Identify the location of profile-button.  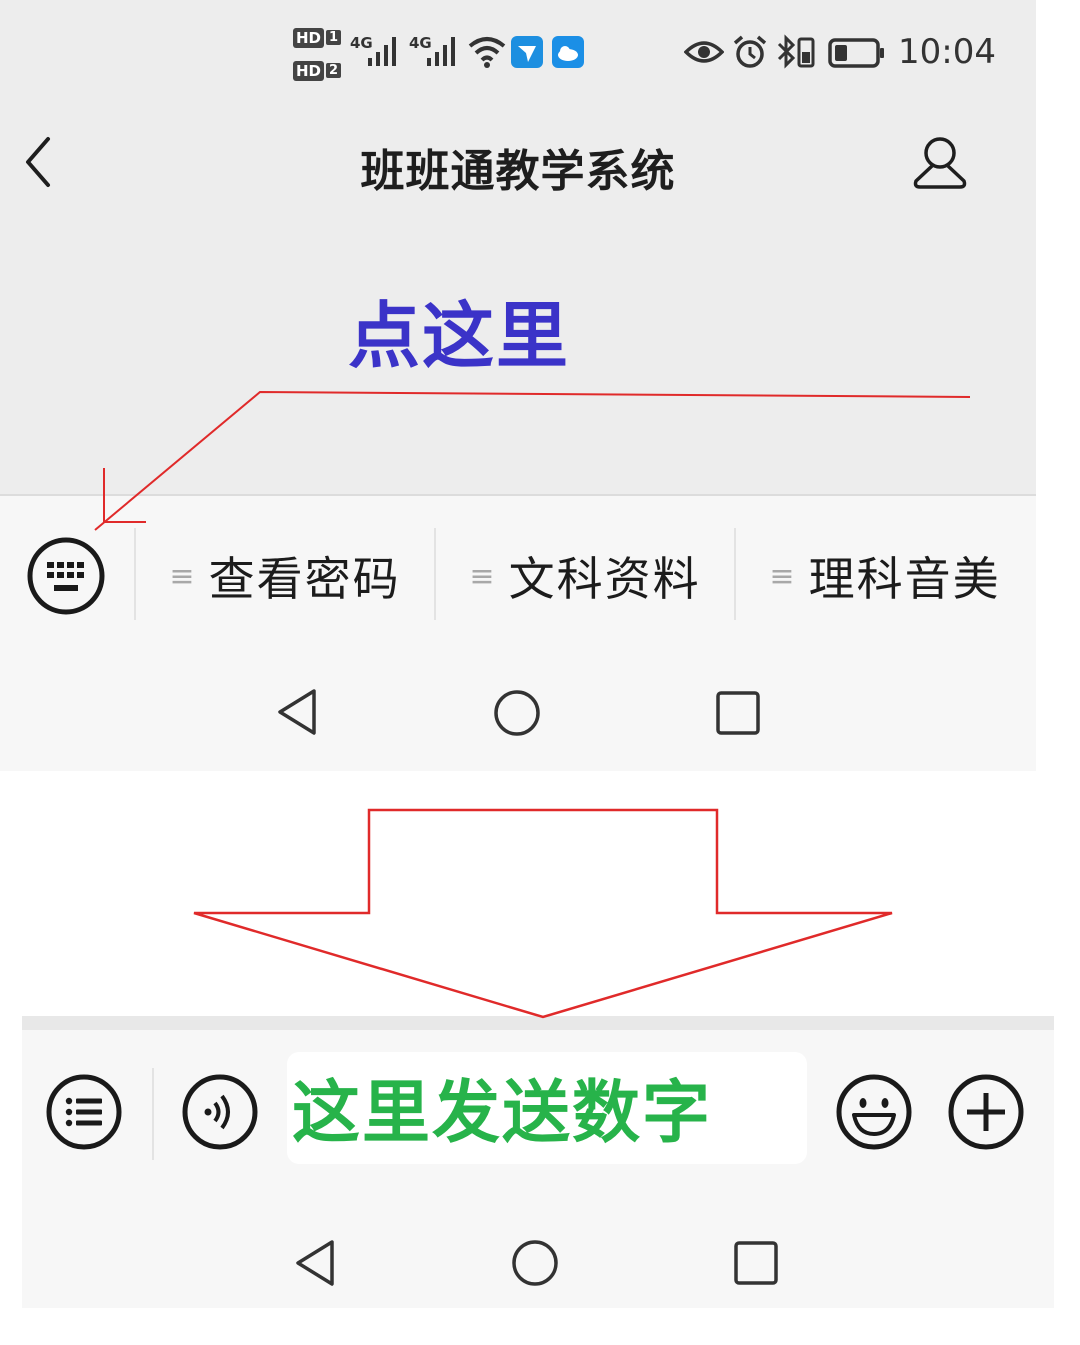
(940, 163).